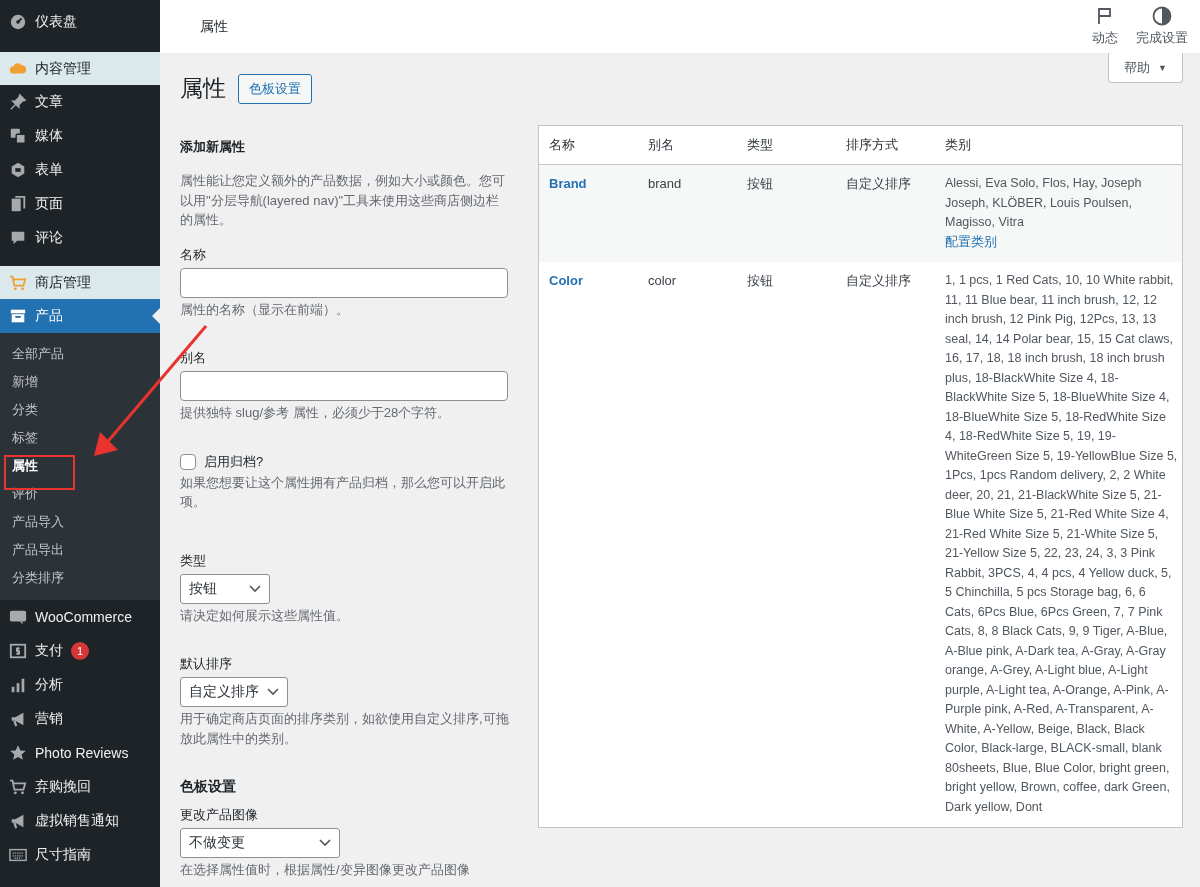  I want to click on toolbar-action: 完成设置, so click(1162, 26).